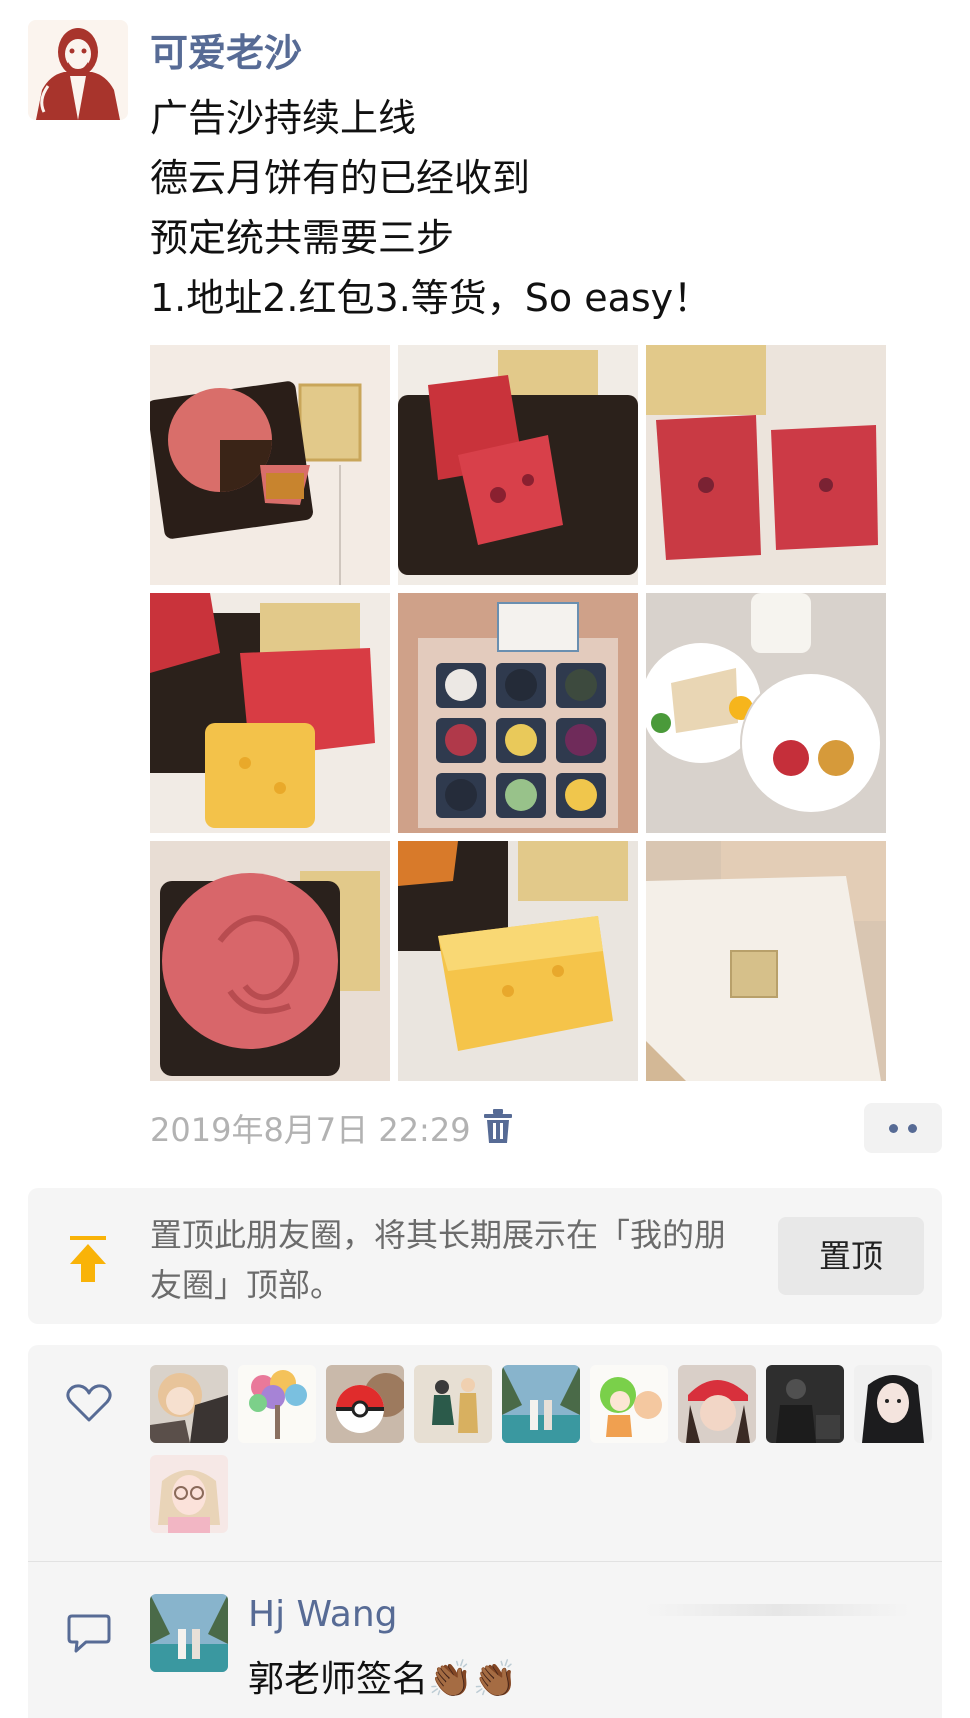 The height and width of the screenshot is (1718, 970). I want to click on cream-gift-box-photo-icon, so click(766, 961).